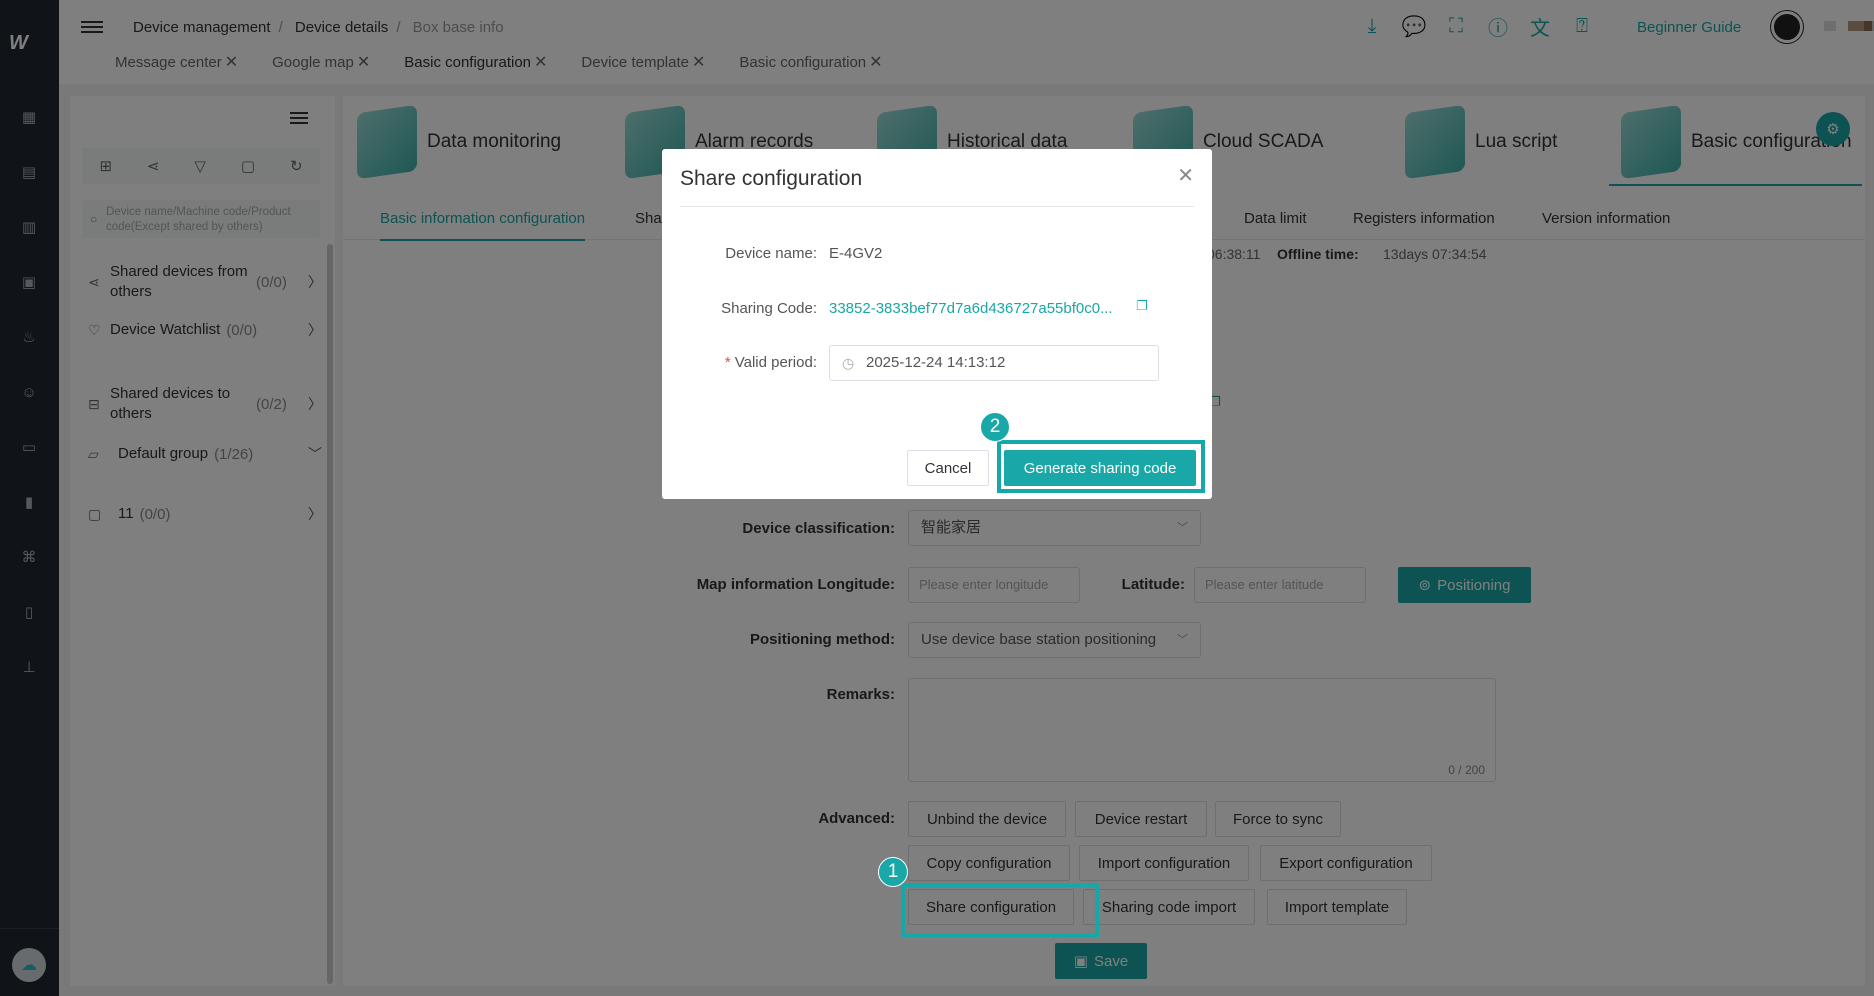  What do you see at coordinates (937, 206) in the screenshot?
I see `dialog-divider` at bounding box center [937, 206].